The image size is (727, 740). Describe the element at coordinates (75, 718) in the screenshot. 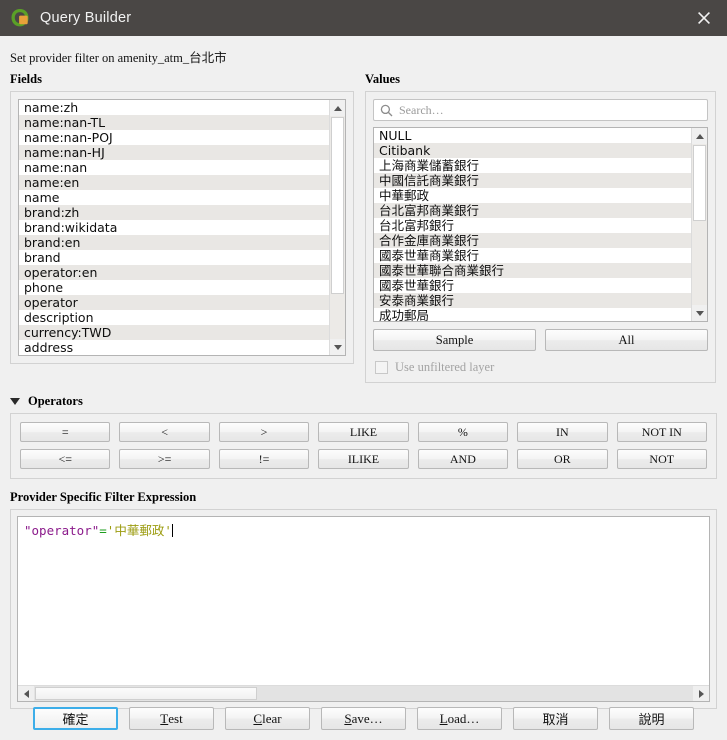

I see `dialog-button-確定: 確定` at that location.